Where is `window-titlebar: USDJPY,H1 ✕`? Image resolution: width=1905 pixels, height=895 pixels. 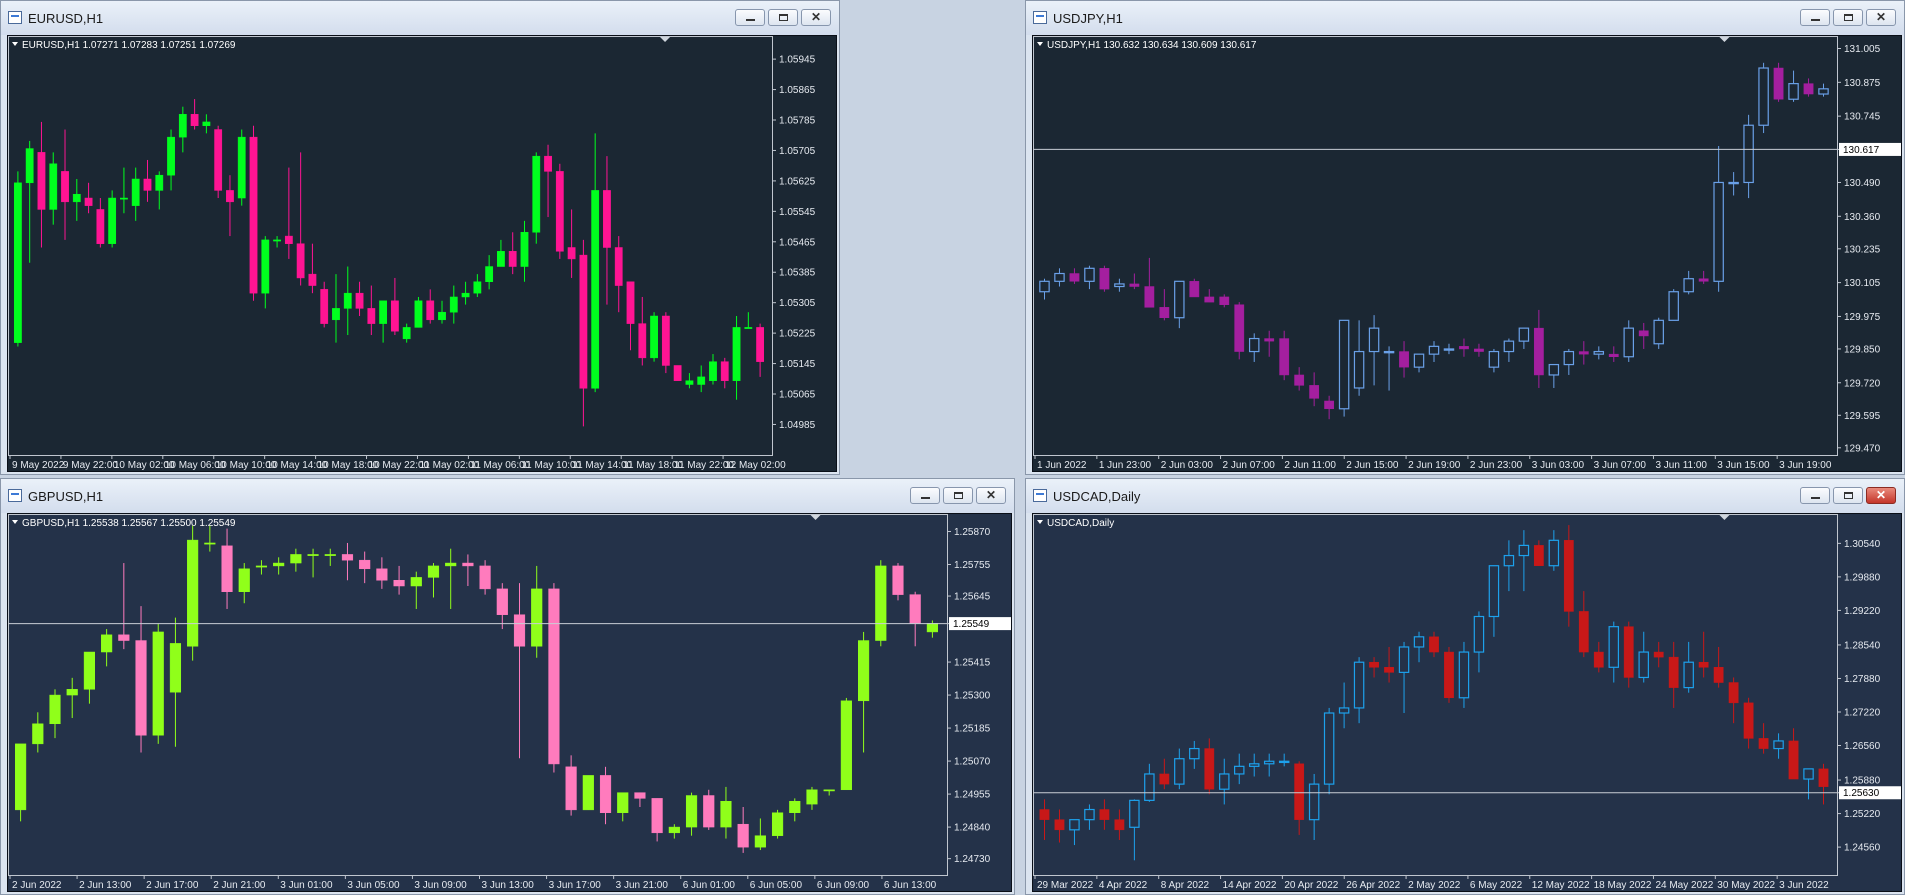 window-titlebar: USDJPY,H1 ✕ is located at coordinates (1465, 18).